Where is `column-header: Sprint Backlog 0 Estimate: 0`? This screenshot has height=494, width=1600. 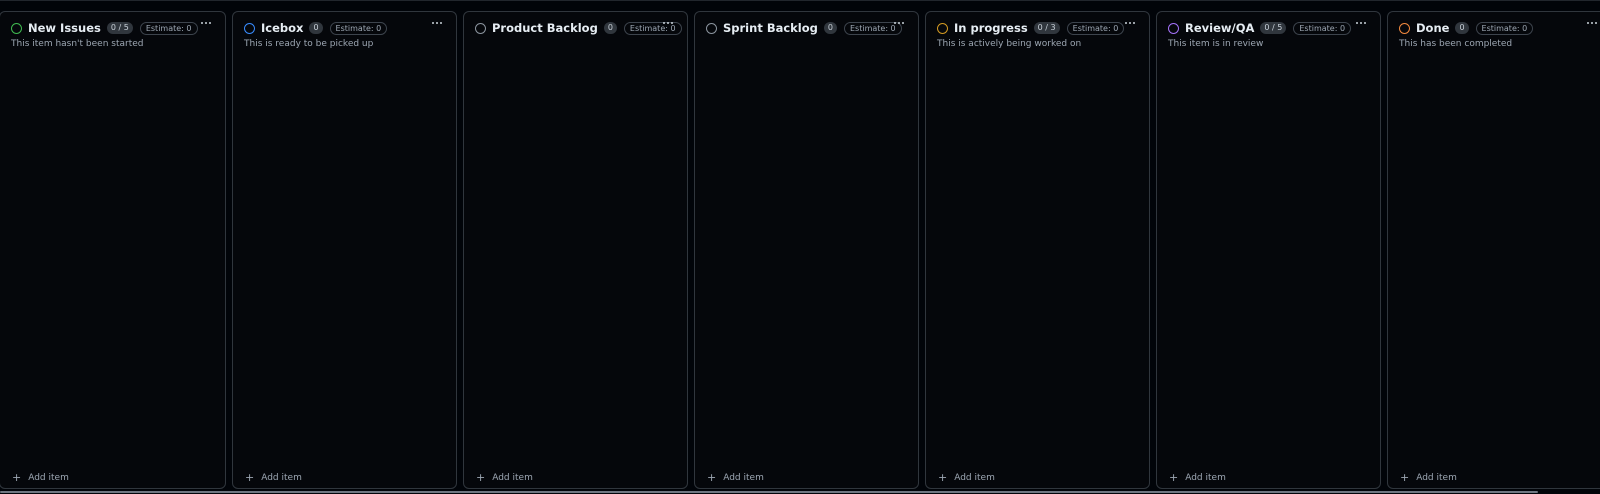 column-header: Sprint Backlog 0 Estimate: 0 is located at coordinates (808, 28).